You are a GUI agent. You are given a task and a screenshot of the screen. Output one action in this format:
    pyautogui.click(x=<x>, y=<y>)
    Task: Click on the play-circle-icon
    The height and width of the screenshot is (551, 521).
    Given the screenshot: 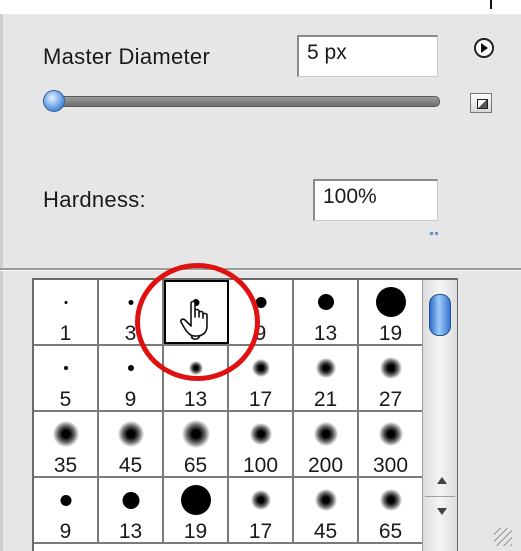 What is the action you would take?
    pyautogui.click(x=484, y=48)
    